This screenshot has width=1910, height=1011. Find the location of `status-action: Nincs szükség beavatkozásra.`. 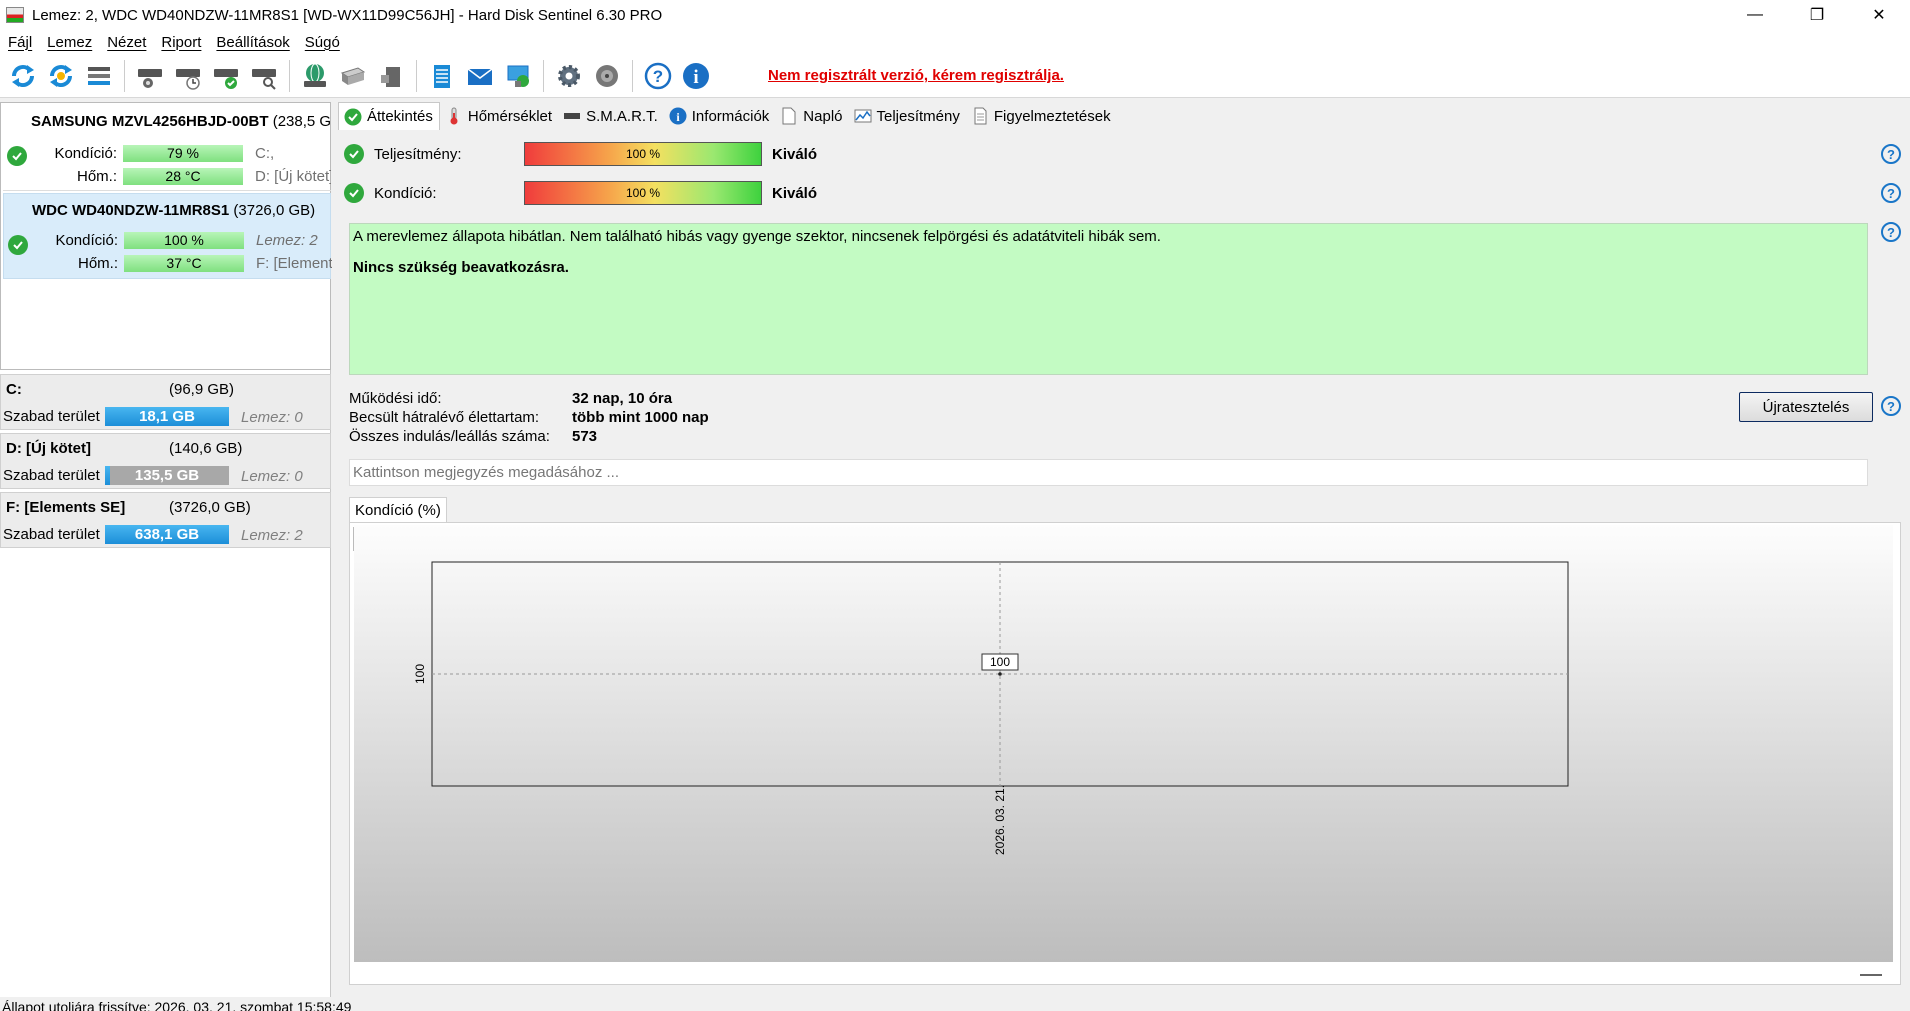

status-action: Nincs szükség beavatkozásra. is located at coordinates (461, 267).